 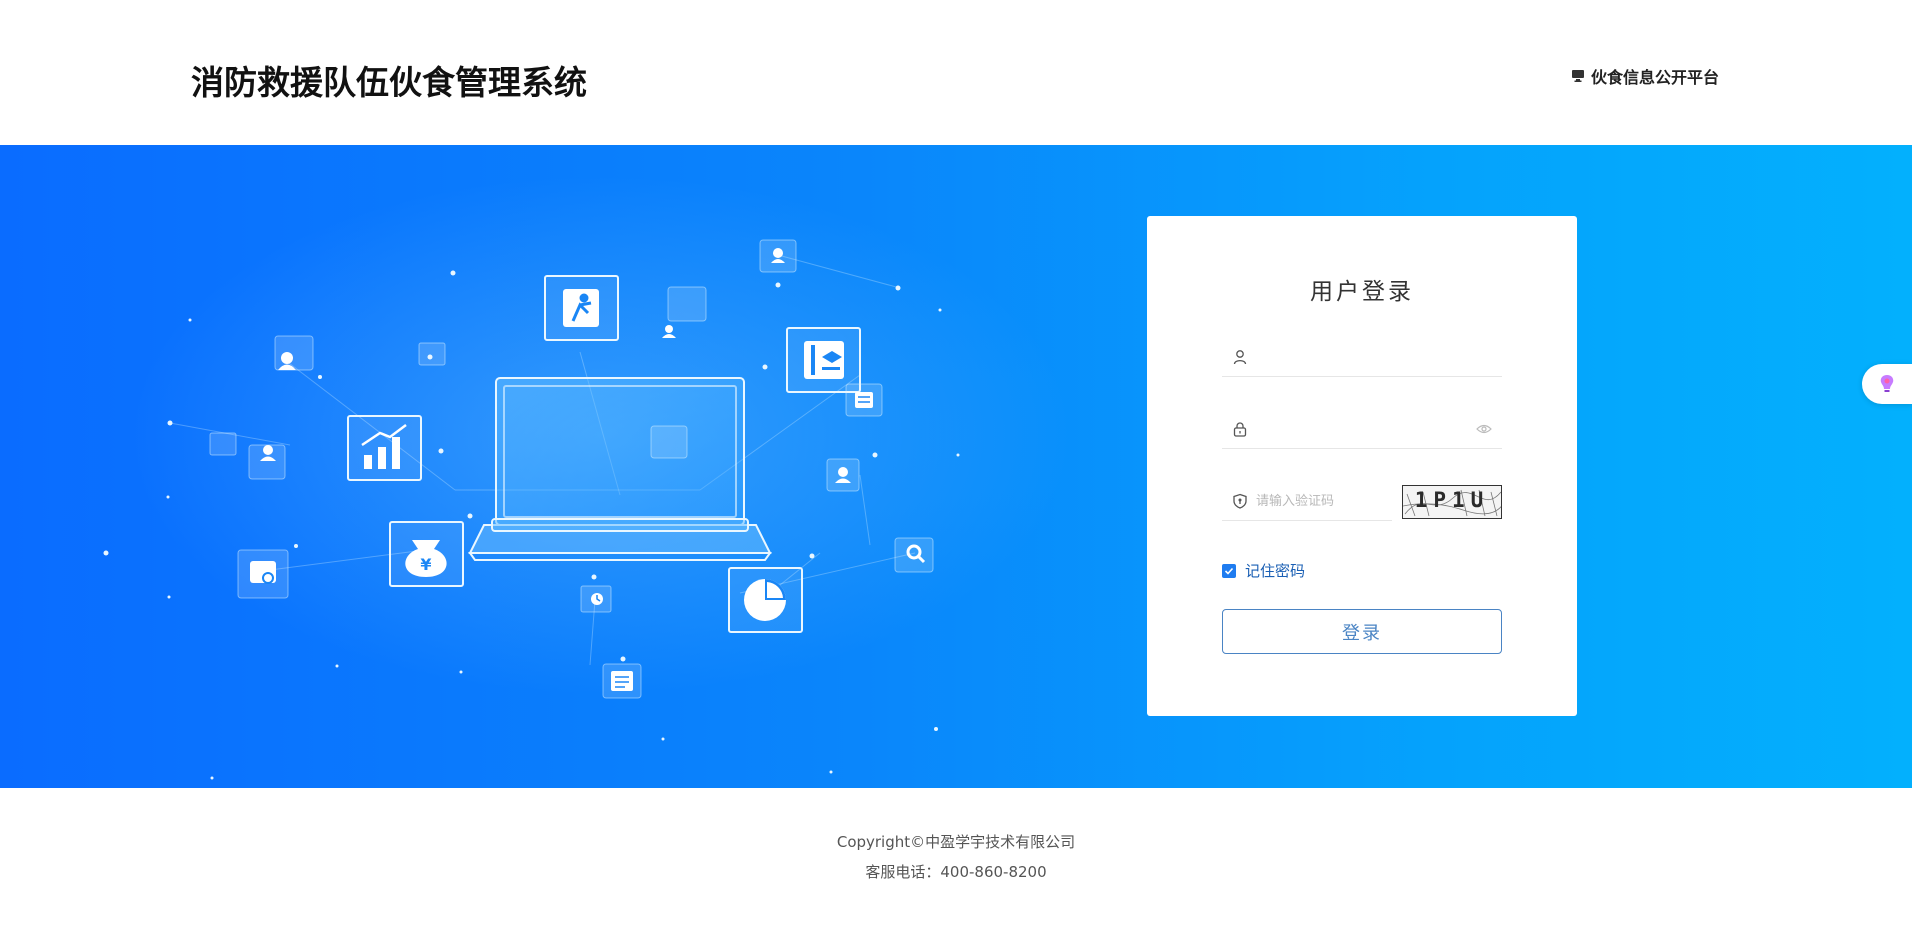 I want to click on captcha-field, so click(x=1339, y=501).